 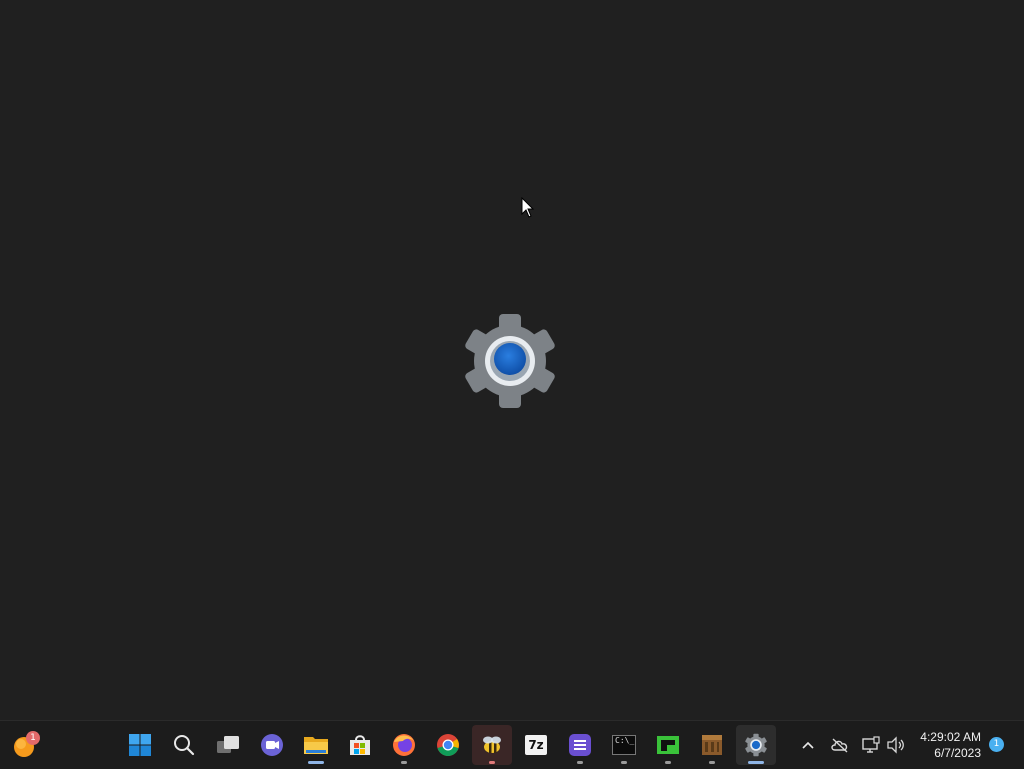 I want to click on cloud-offline-icon, so click(x=839, y=745).